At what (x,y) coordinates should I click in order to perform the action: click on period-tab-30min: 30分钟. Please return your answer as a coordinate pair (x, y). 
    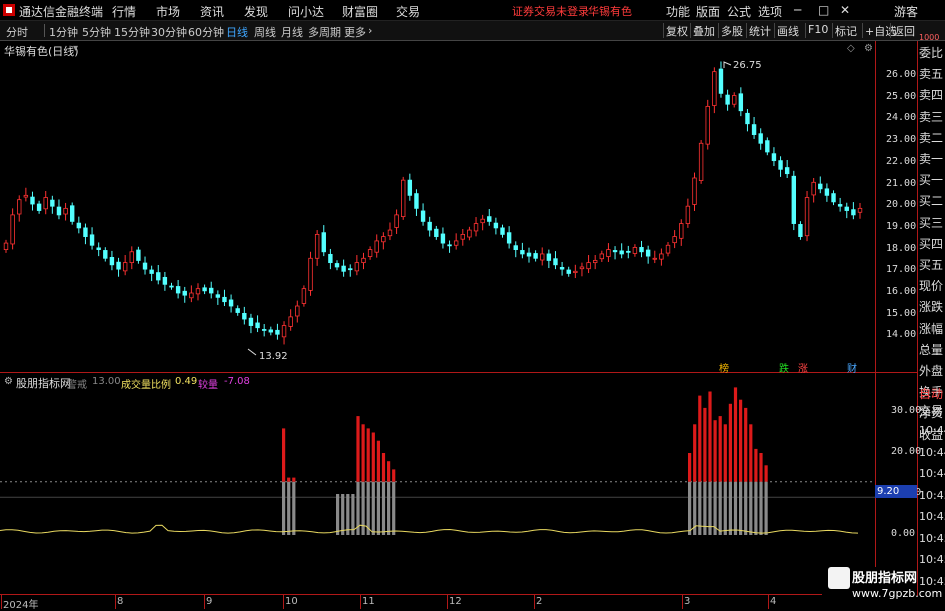
    Looking at the image, I should click on (169, 32).